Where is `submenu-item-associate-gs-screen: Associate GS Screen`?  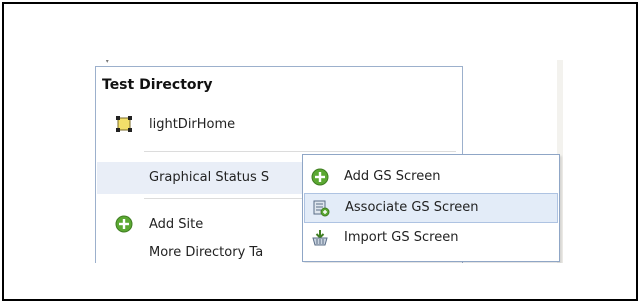
submenu-item-associate-gs-screen: Associate GS Screen is located at coordinates (431, 208).